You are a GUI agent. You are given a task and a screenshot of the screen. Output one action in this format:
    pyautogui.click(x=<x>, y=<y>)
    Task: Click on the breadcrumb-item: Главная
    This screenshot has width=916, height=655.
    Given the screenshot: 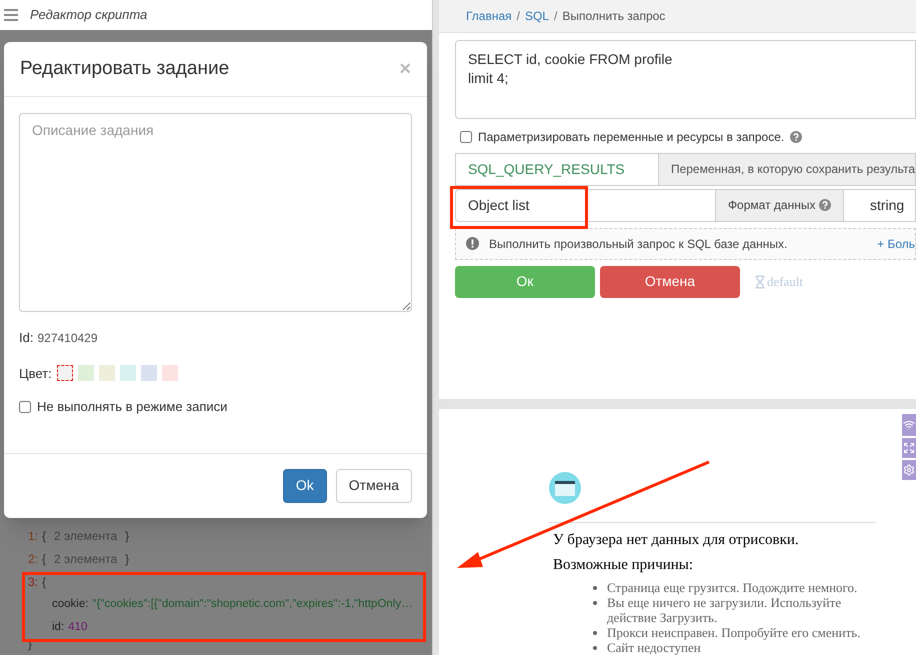 What is the action you would take?
    pyautogui.click(x=489, y=15)
    